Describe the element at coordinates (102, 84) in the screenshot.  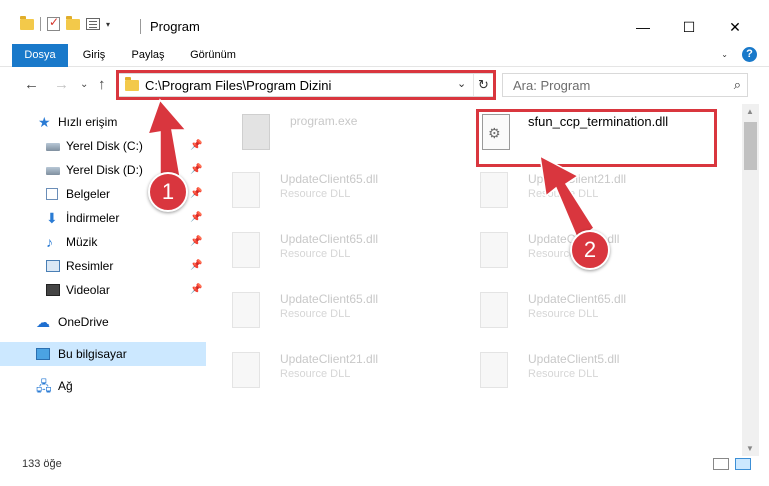
I see `up-arrow-icon: ↑` at that location.